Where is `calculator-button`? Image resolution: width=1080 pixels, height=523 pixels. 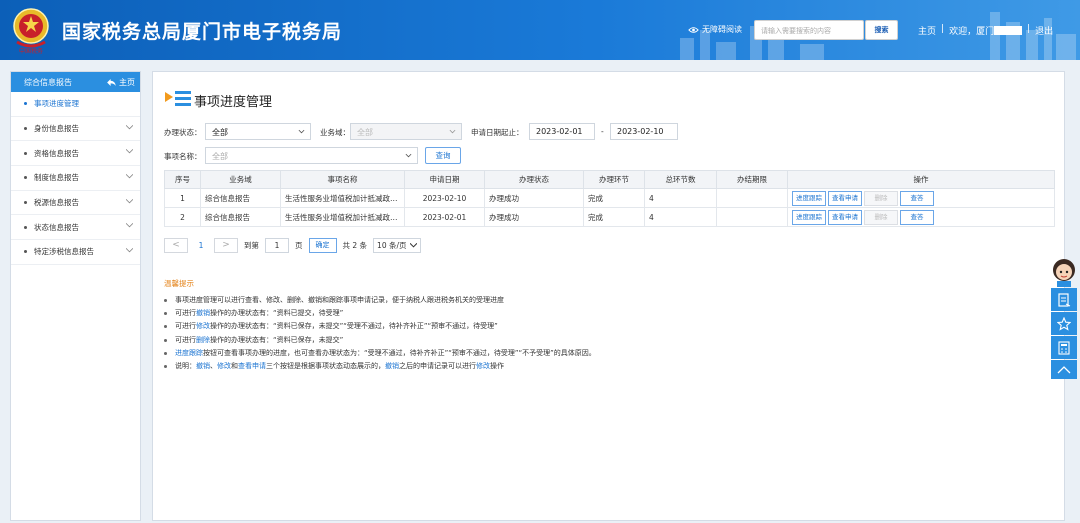 calculator-button is located at coordinates (1064, 347).